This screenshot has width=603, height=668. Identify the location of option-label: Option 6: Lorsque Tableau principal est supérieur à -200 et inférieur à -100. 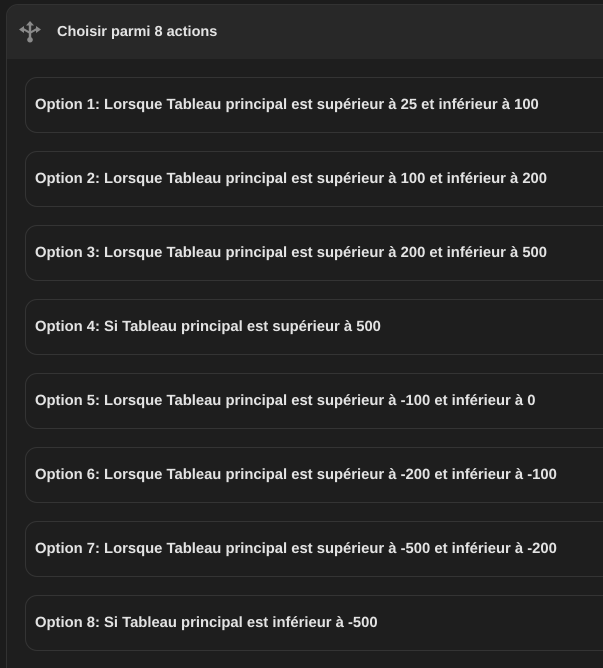
(296, 475).